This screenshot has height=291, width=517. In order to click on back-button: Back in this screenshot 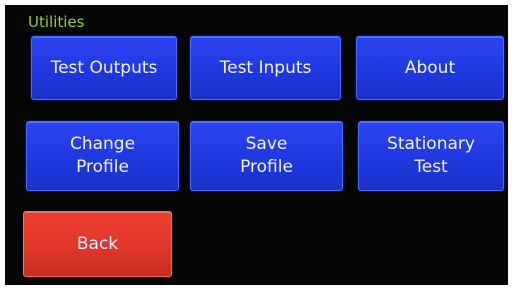, I will do `click(97, 244)`.